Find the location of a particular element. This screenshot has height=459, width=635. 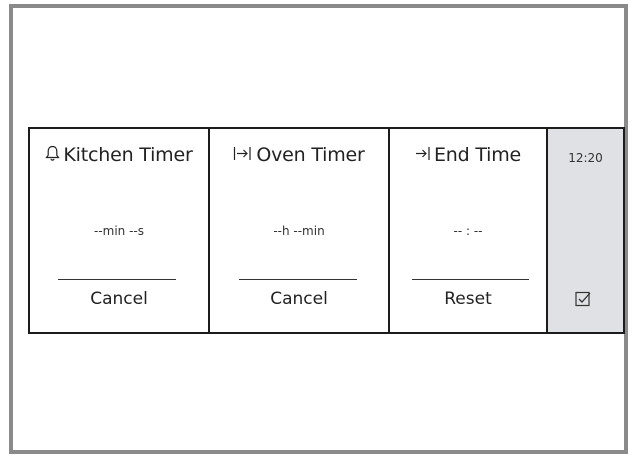

oven-timer-header: Oven Timer is located at coordinates (299, 155).